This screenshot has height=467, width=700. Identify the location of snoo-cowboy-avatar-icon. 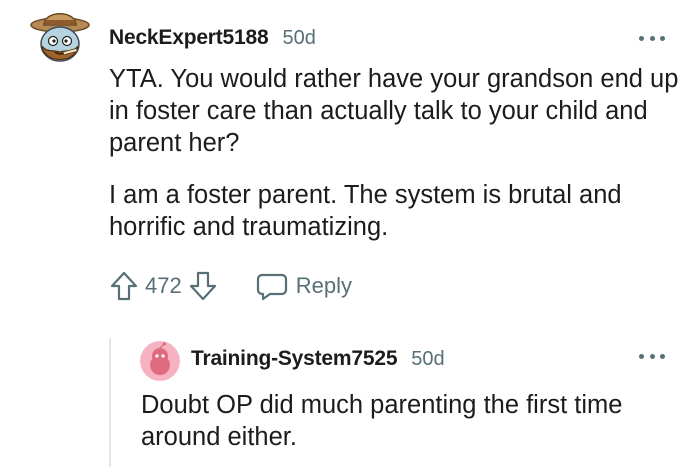
(60, 37).